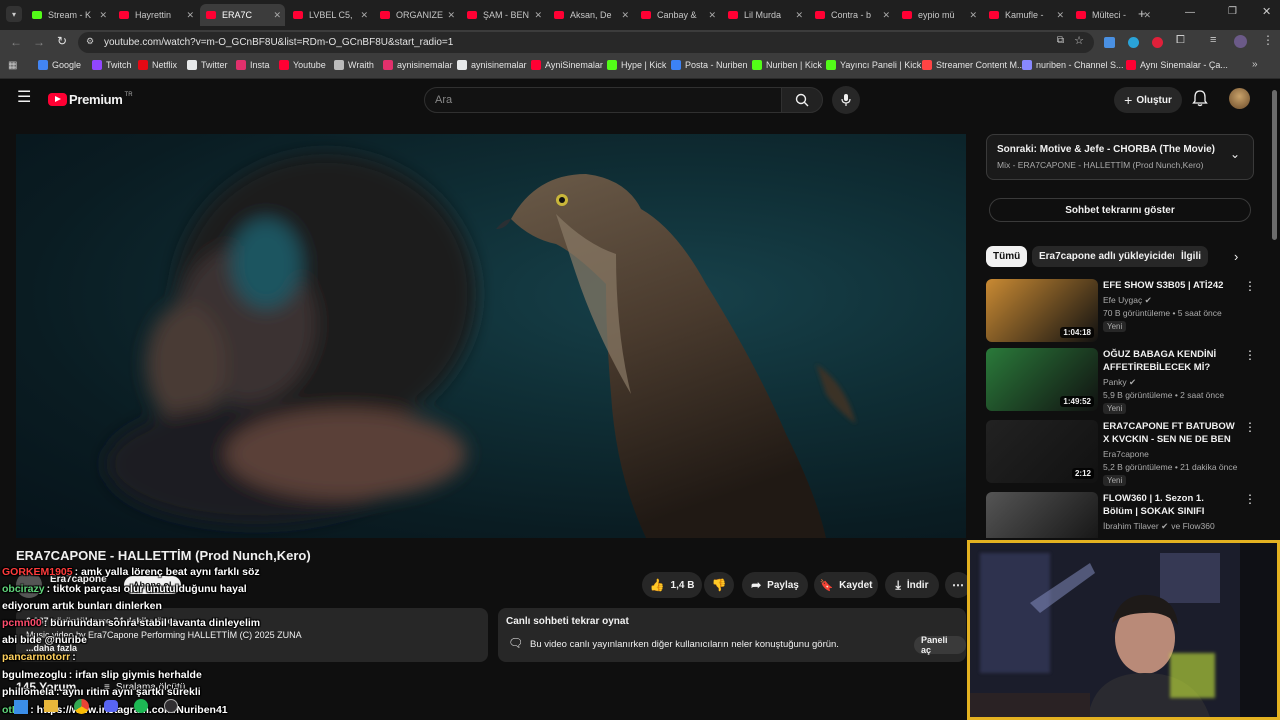  Describe the element at coordinates (1148, 100) in the screenshot. I see `create-button: + Oluştur` at that location.